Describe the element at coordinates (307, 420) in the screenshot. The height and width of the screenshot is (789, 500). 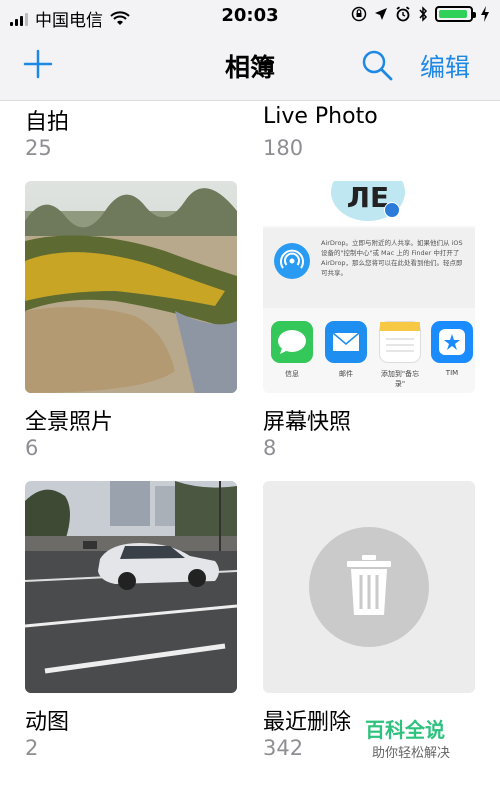
I see `album-name-screenshots: 屏幕快照` at that location.